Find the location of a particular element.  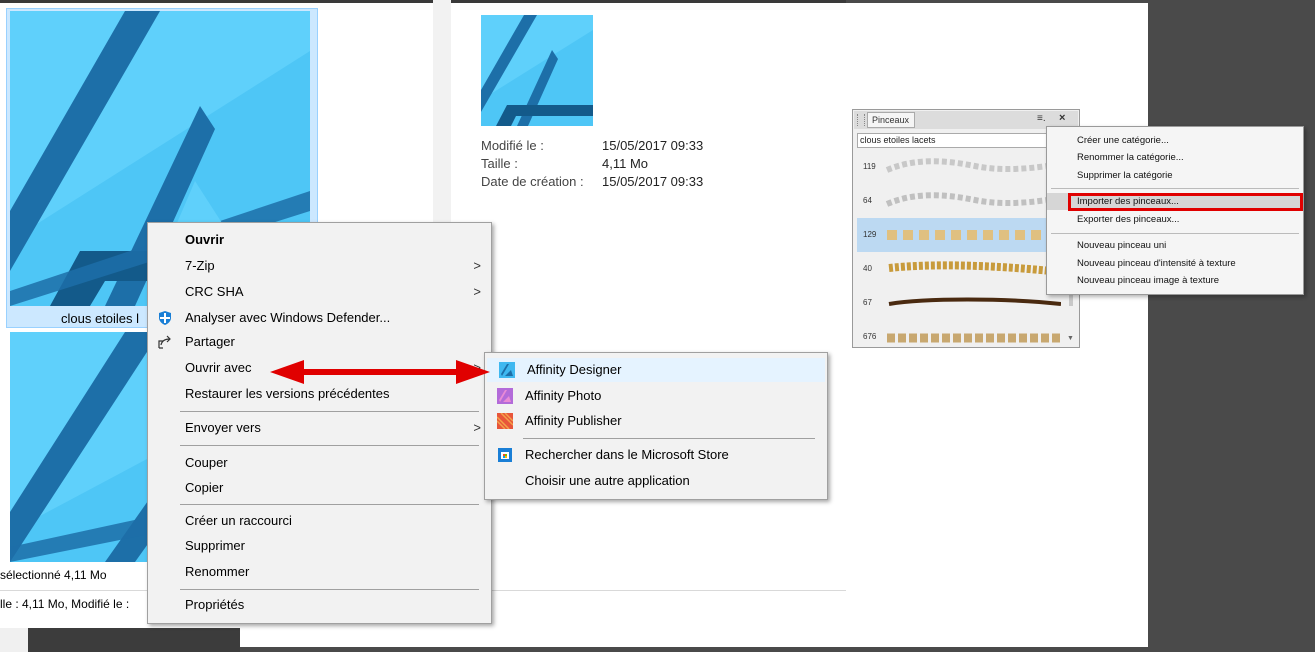

affinity-publisher-icon is located at coordinates (505, 421).